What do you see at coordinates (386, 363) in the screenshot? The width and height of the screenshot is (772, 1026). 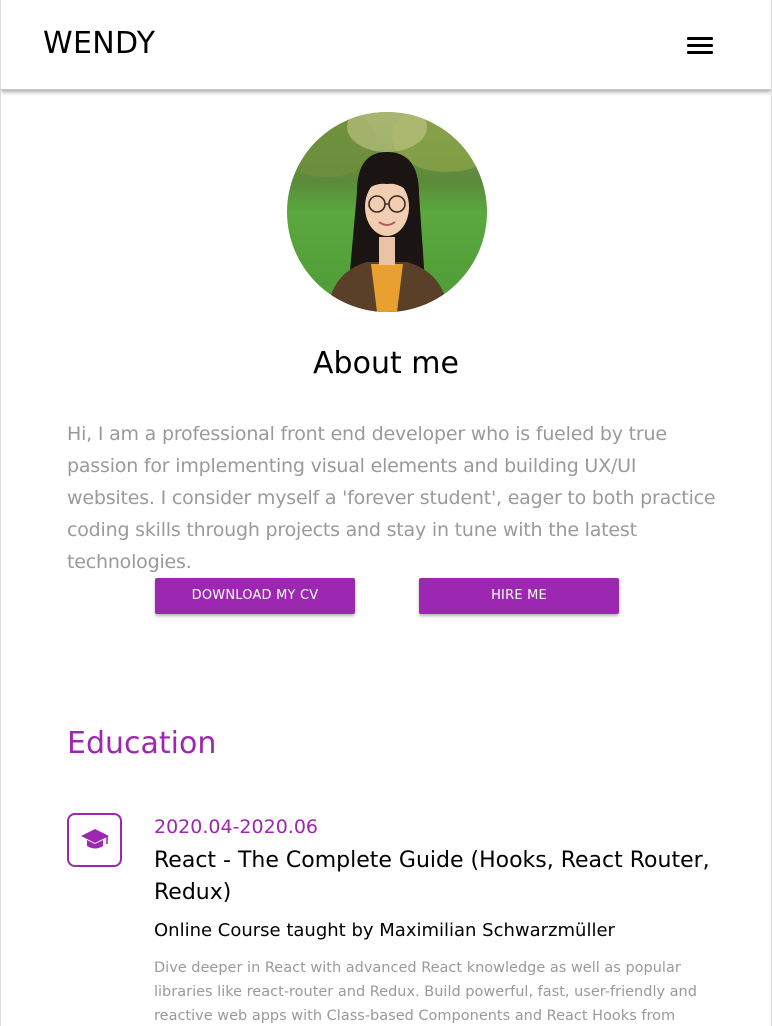 I see `about-title: About me` at bounding box center [386, 363].